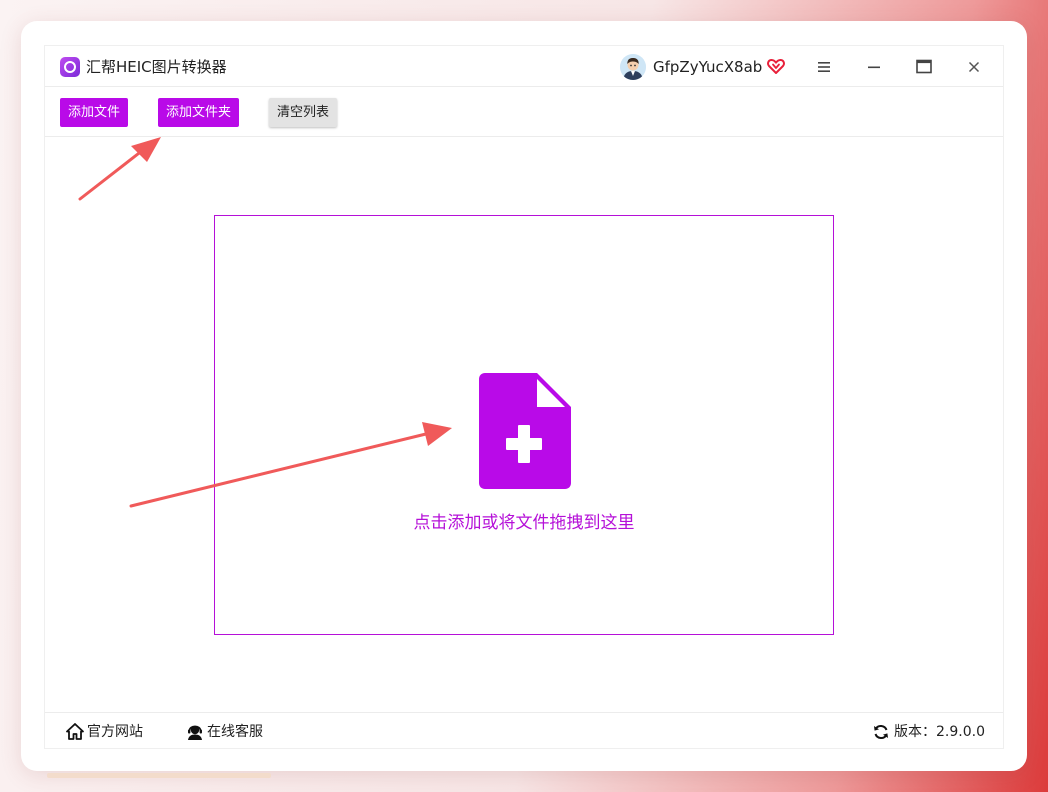 The width and height of the screenshot is (1048, 792). I want to click on avatar, so click(633, 67).